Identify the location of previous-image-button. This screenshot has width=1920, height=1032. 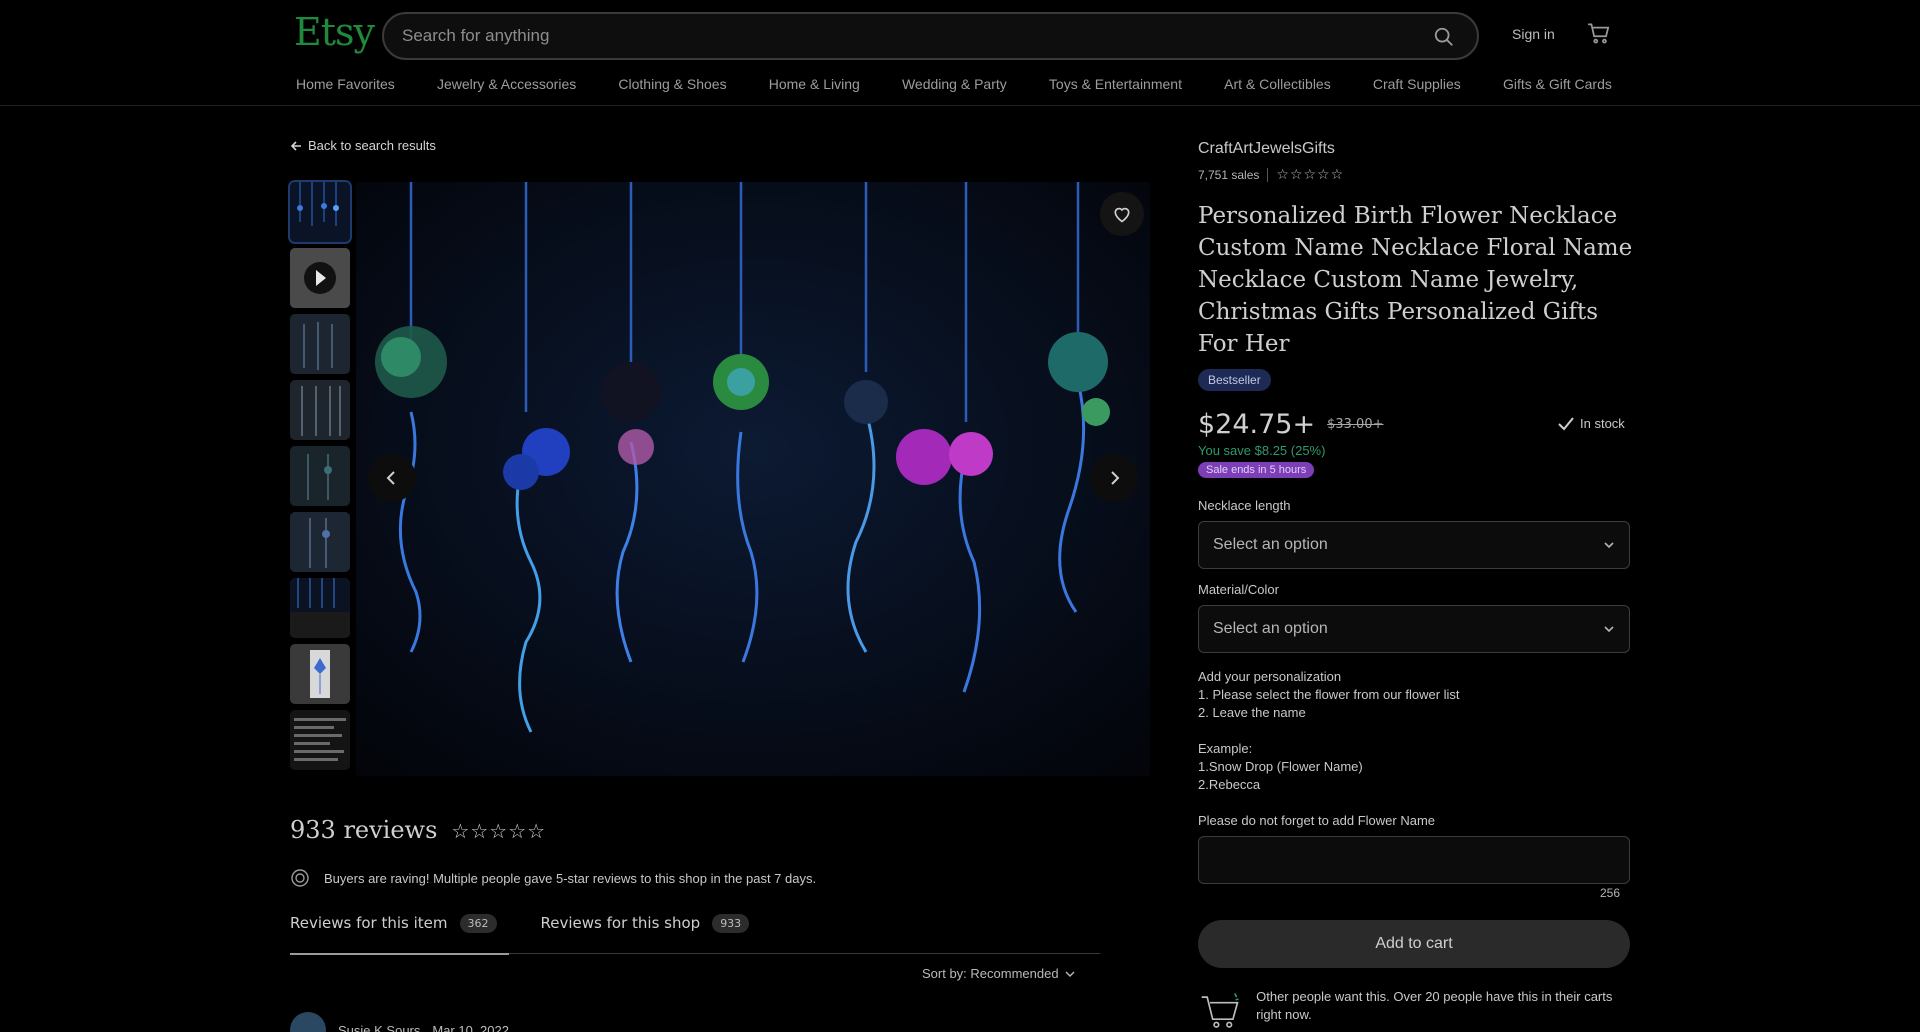
(392, 478).